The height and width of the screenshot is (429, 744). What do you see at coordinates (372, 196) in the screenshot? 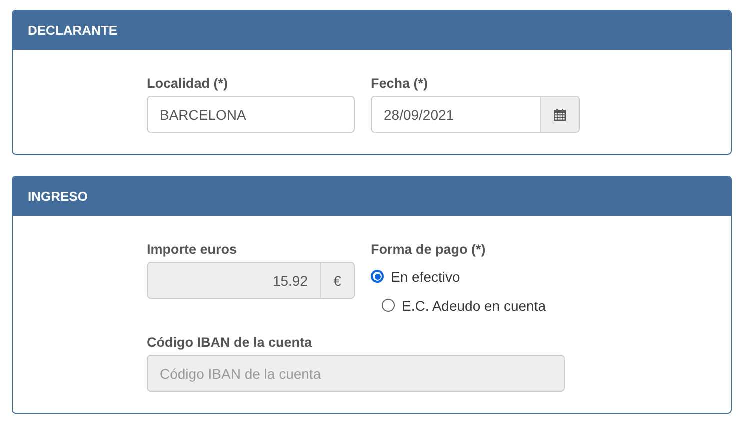
I see `panel-header: INGRESO` at bounding box center [372, 196].